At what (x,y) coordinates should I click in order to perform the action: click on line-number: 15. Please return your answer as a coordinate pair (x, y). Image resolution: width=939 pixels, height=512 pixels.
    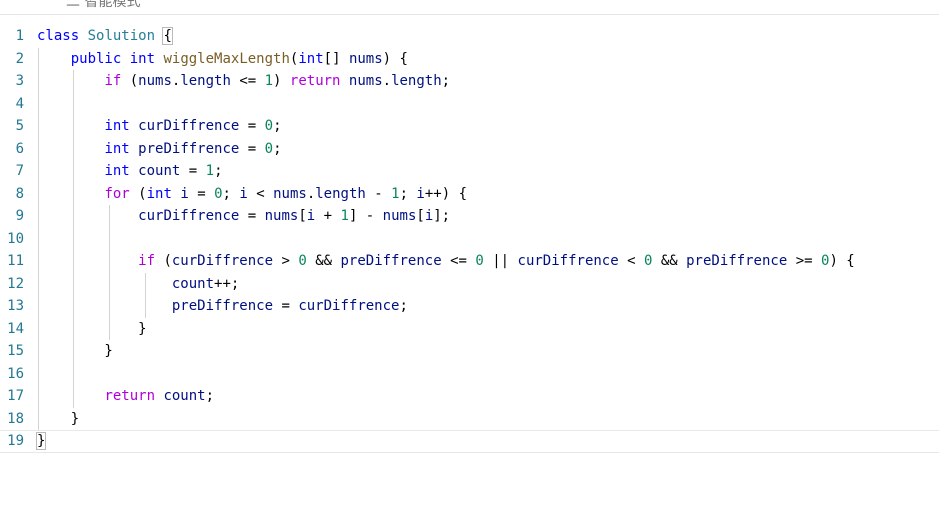
    Looking at the image, I should click on (15, 351).